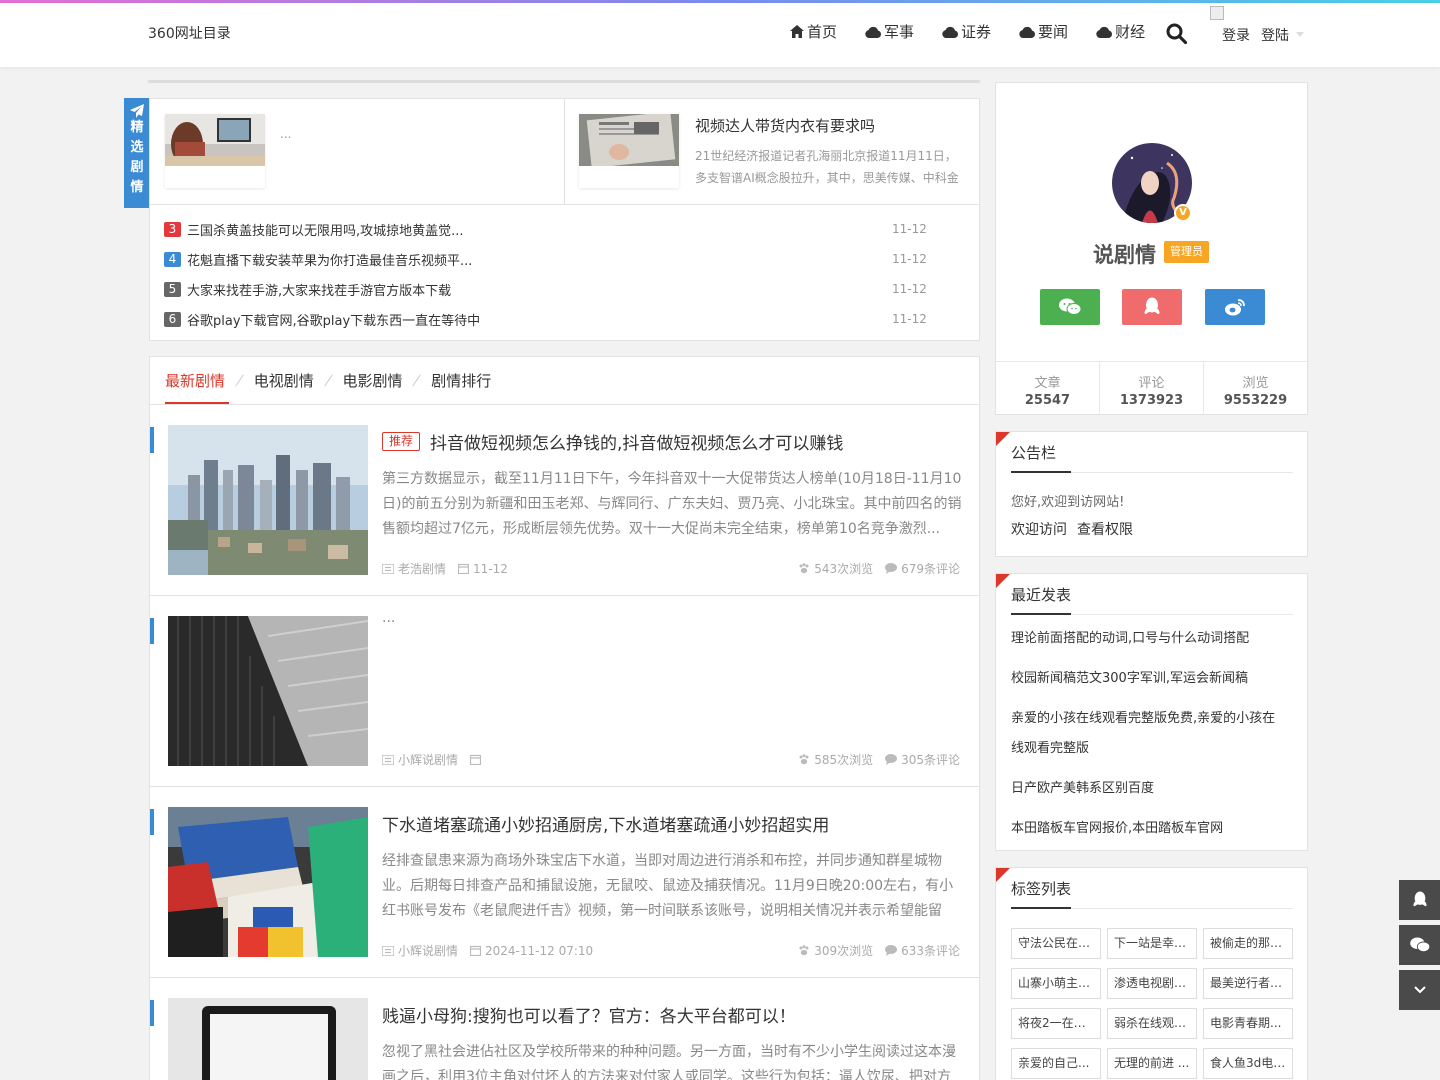  What do you see at coordinates (785, 125) in the screenshot?
I see `featured-card-title: 视频达人带货内衣有要求吗` at bounding box center [785, 125].